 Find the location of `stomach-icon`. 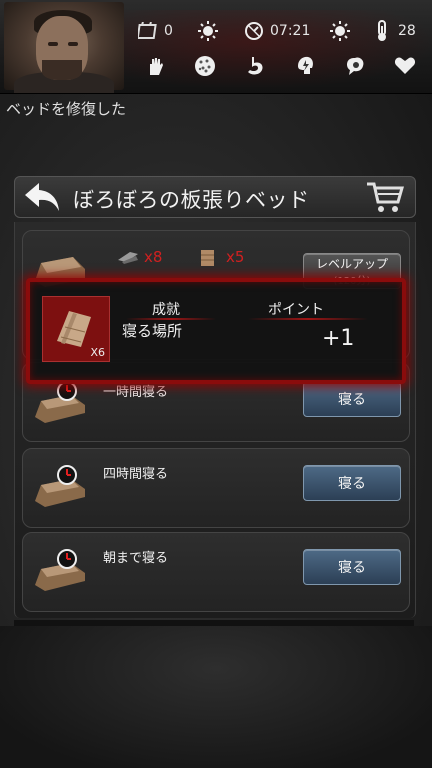

stomach-icon is located at coordinates (255, 66).